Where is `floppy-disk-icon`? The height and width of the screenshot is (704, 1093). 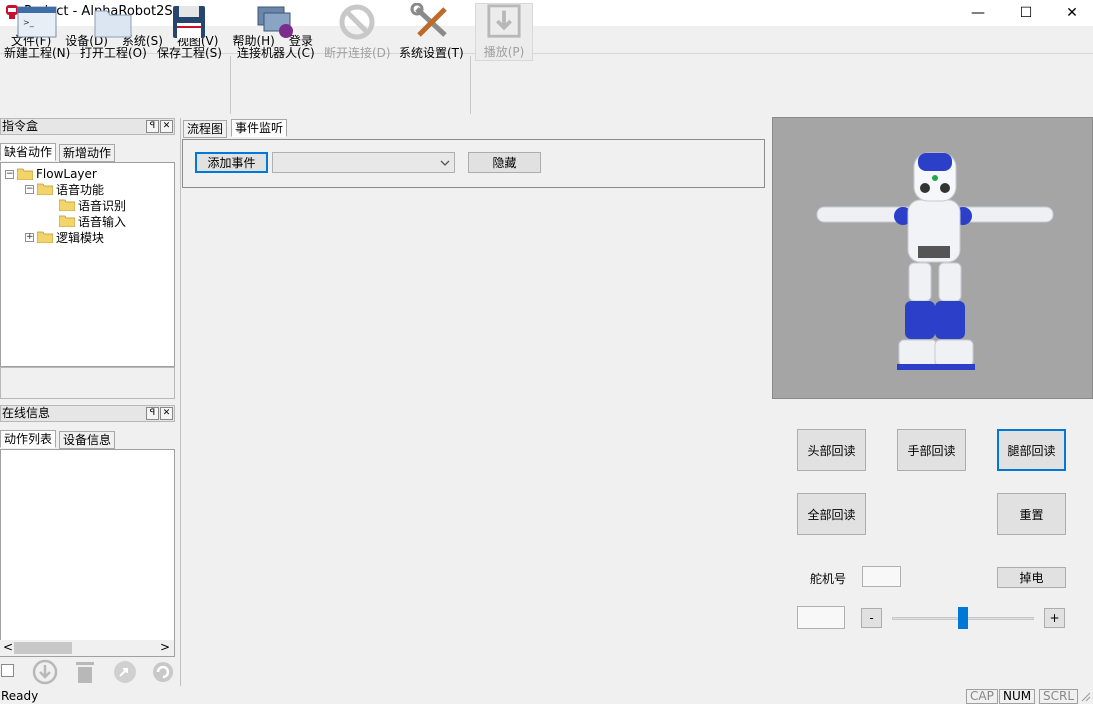
floppy-disk-icon is located at coordinates (189, 22).